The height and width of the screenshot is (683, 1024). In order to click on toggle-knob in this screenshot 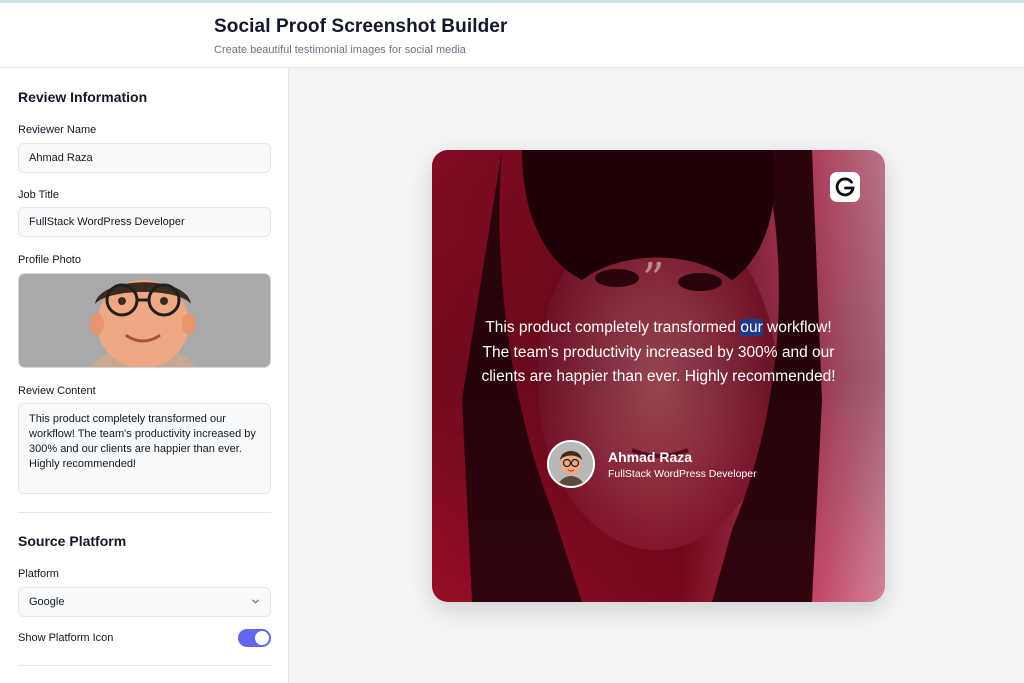, I will do `click(262, 638)`.